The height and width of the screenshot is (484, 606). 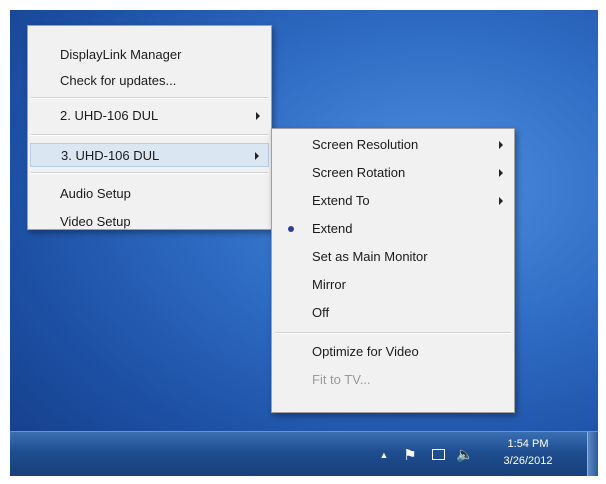 I want to click on menu-item-label: Extend, so click(x=332, y=228).